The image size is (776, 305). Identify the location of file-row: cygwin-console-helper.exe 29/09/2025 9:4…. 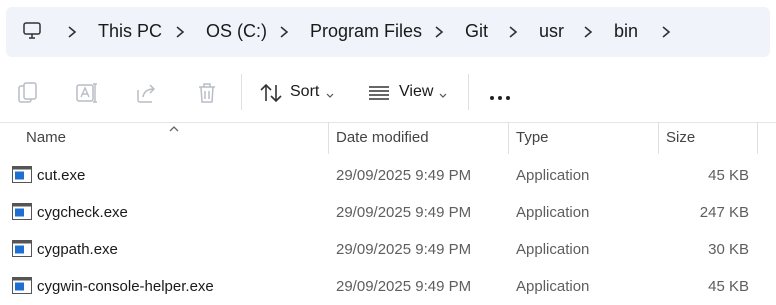
(388, 286).